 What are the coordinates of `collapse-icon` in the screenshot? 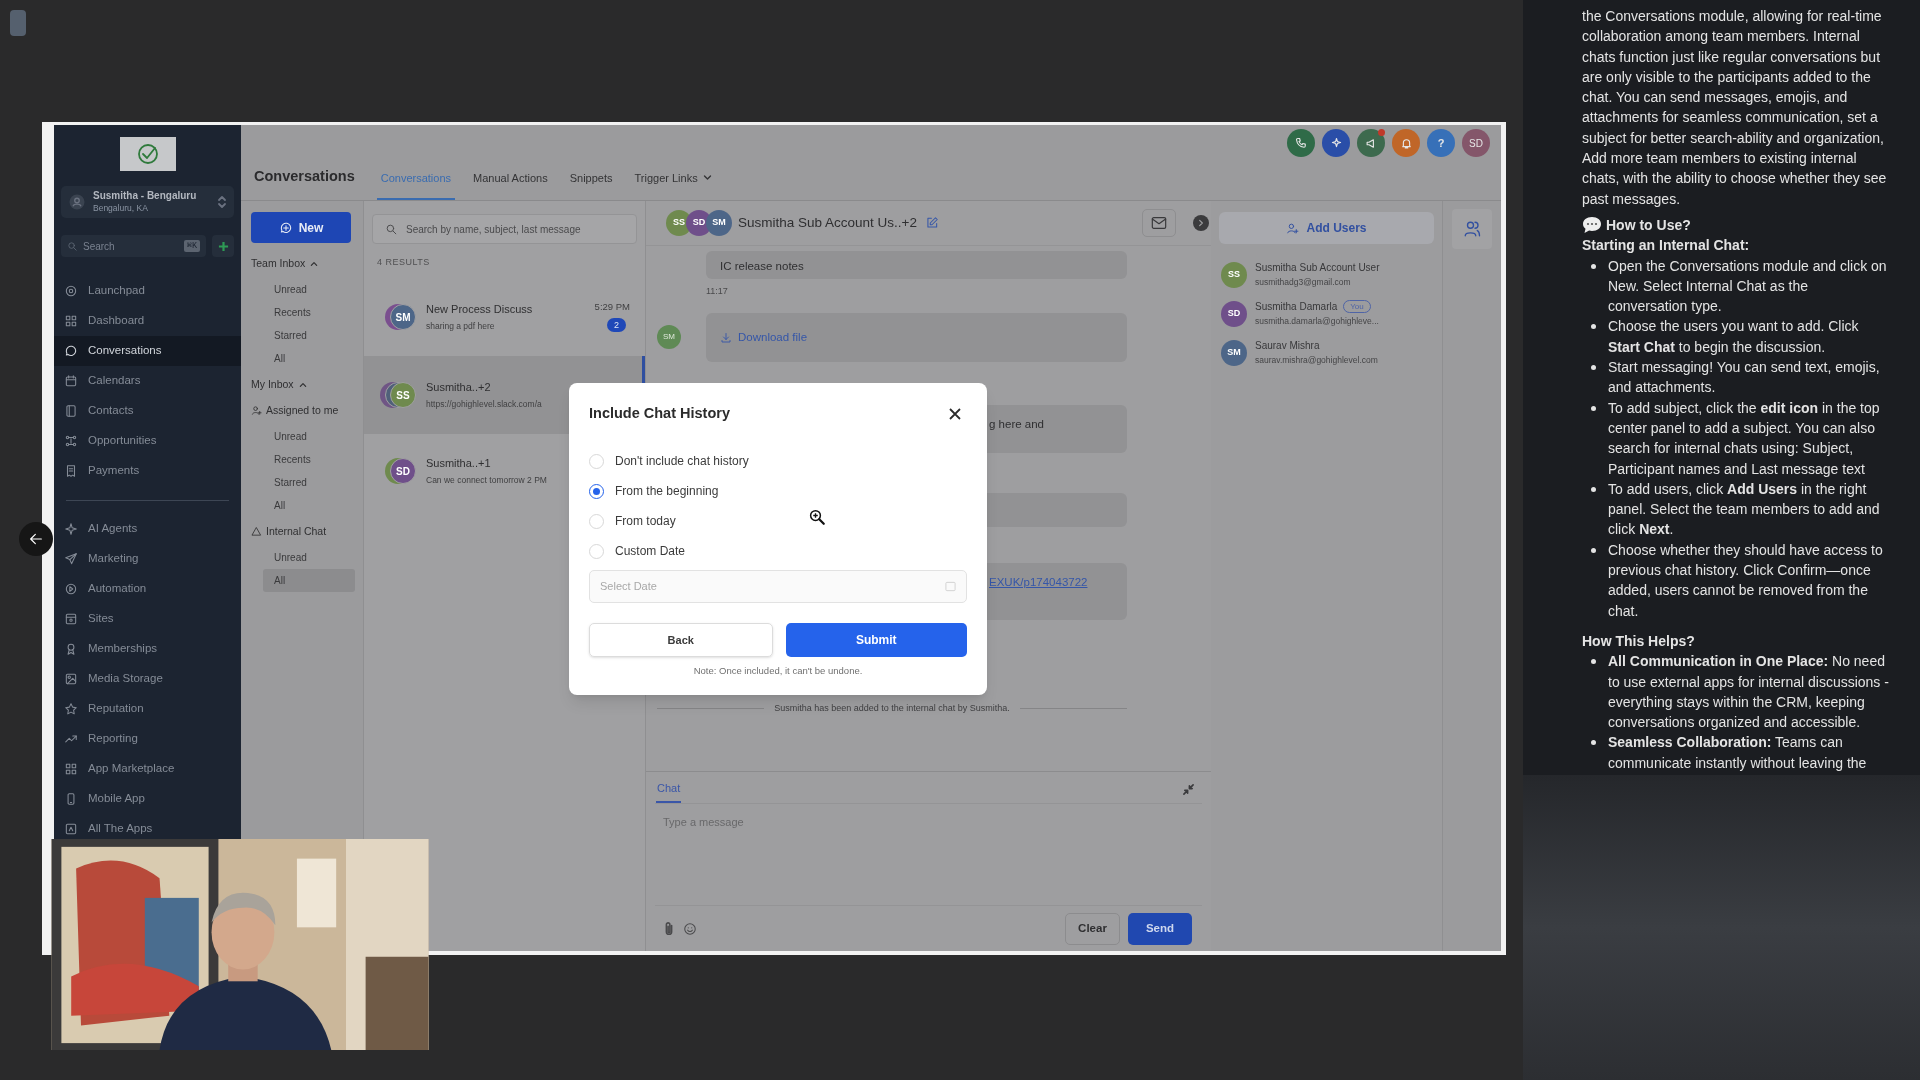 It's located at (1188, 789).